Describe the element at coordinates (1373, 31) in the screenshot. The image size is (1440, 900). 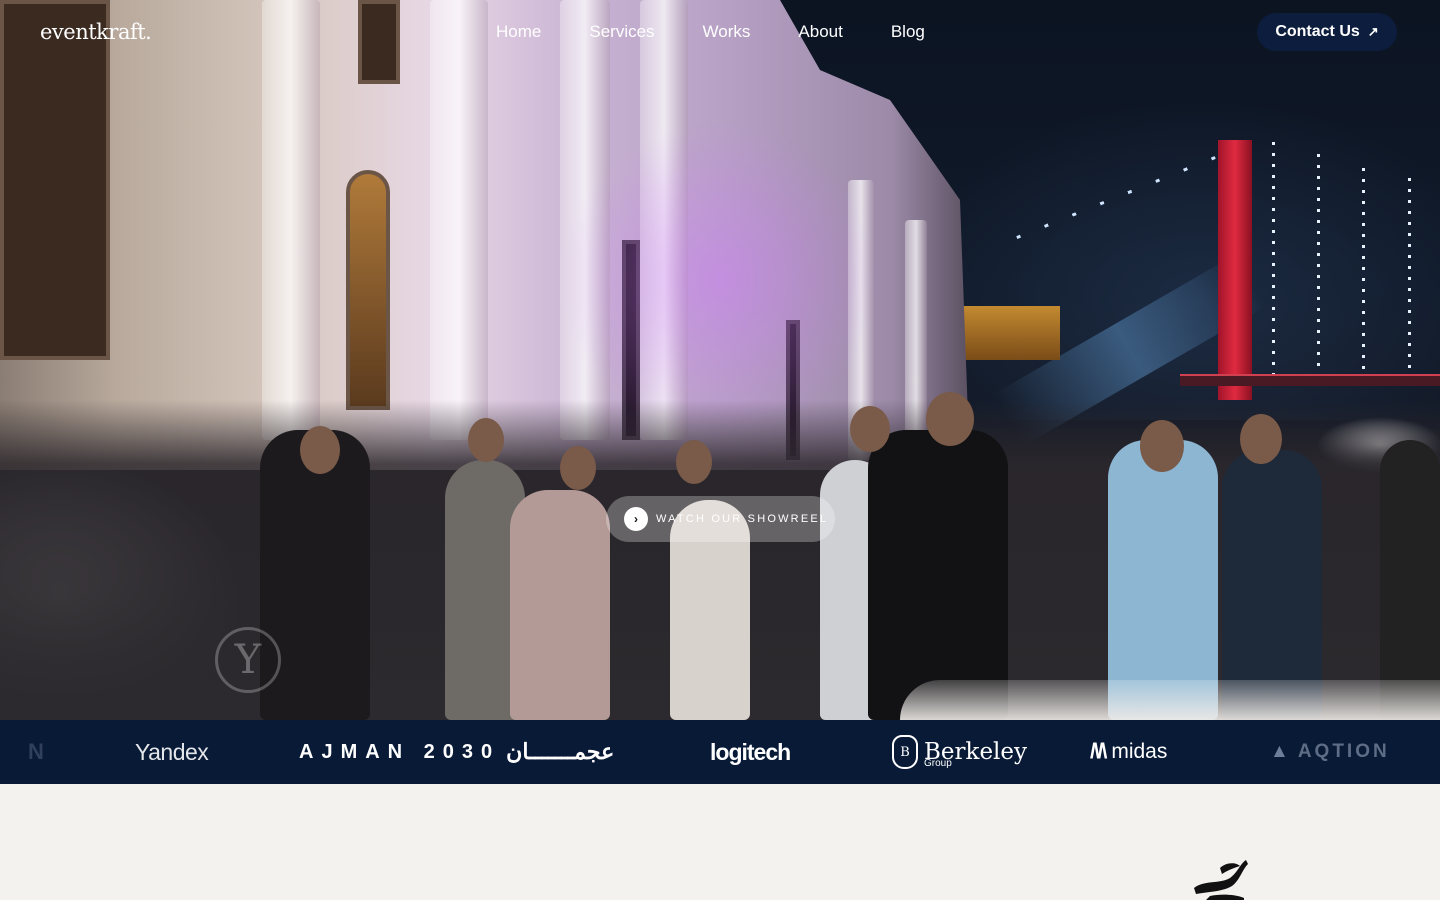
I see `arrow-up-right-icon: ↗` at that location.